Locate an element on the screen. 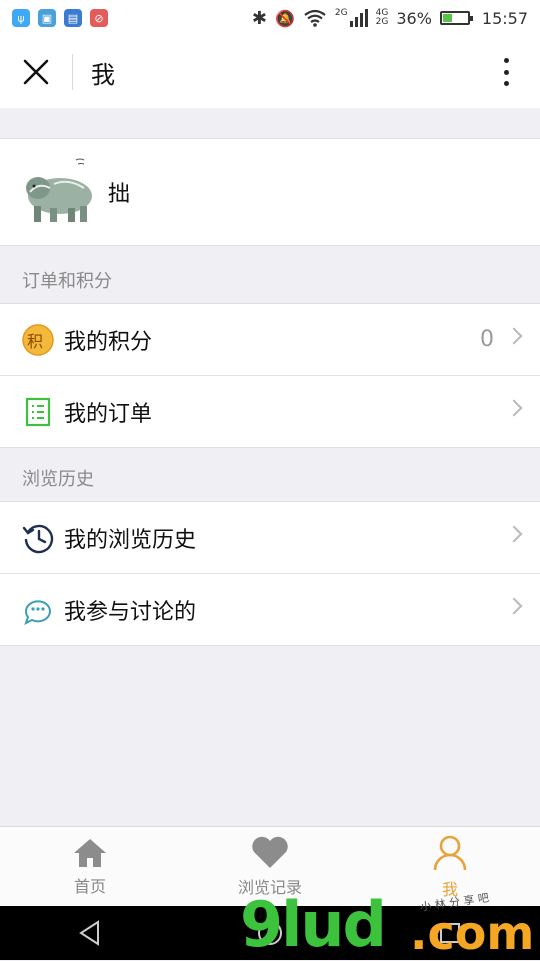 The height and width of the screenshot is (961, 540). network-type-label: 2G is located at coordinates (341, 13).